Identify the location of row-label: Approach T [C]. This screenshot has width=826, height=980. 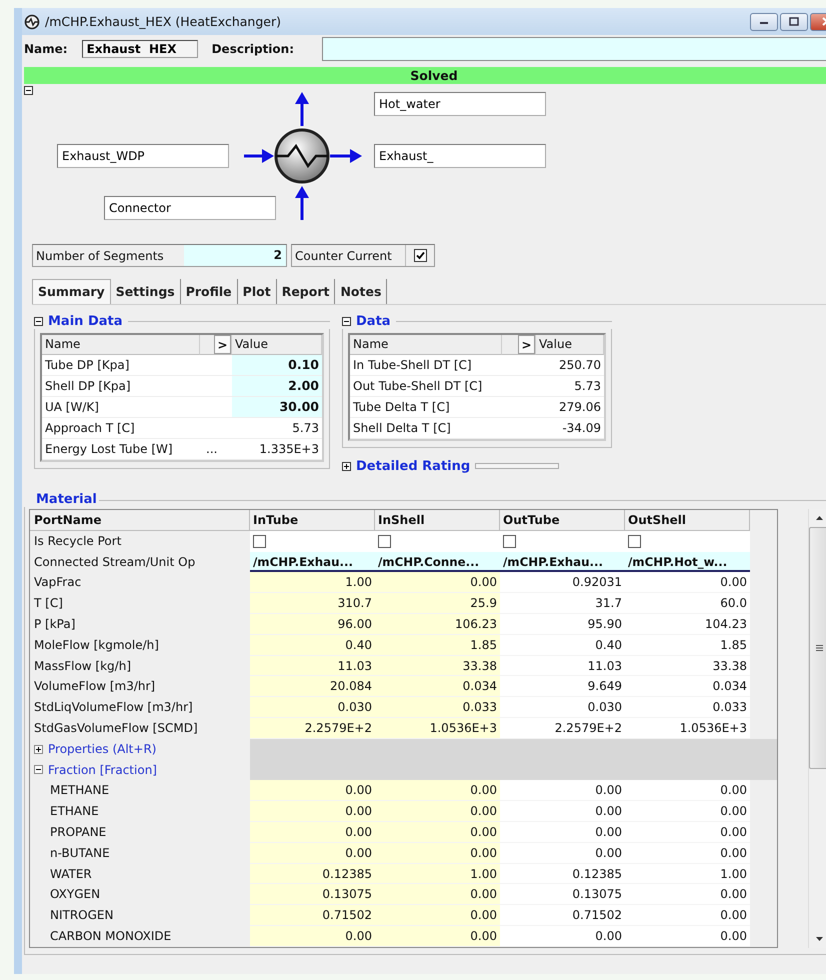
(121, 428).